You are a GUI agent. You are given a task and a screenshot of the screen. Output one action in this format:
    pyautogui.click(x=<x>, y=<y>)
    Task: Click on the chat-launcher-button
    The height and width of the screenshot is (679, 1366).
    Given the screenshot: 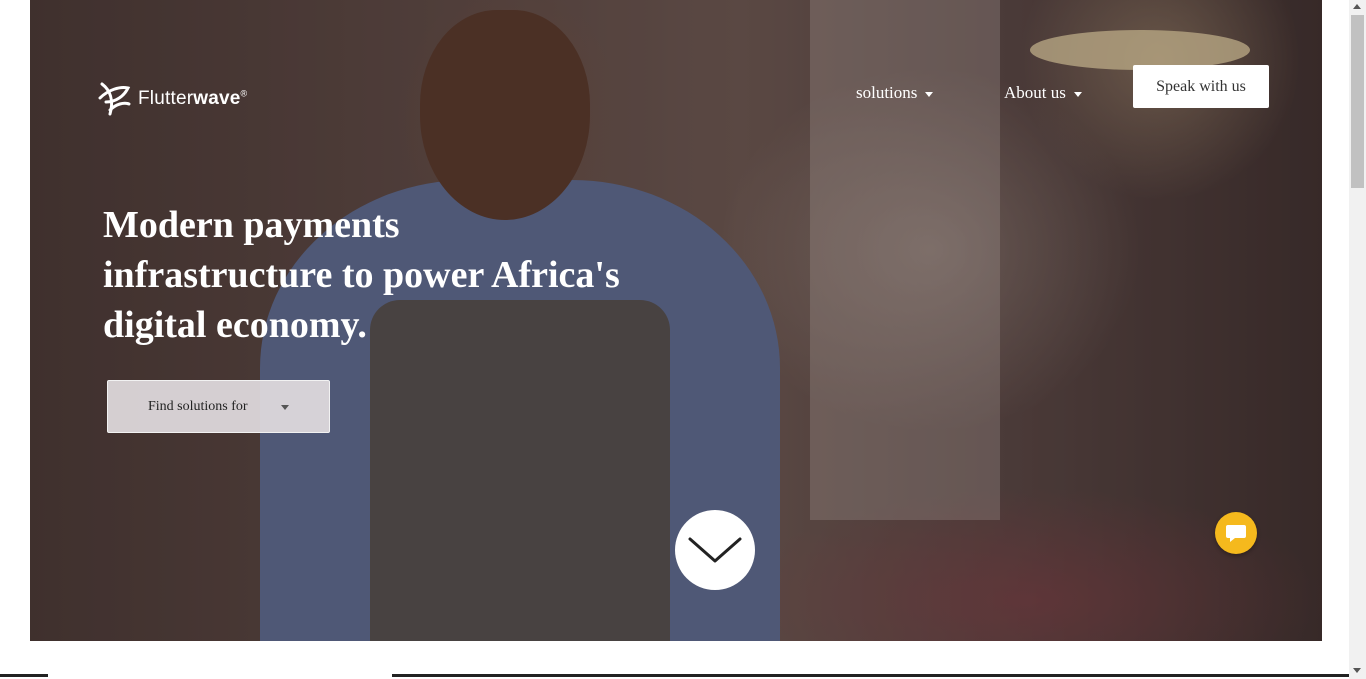 What is the action you would take?
    pyautogui.click(x=1236, y=533)
    